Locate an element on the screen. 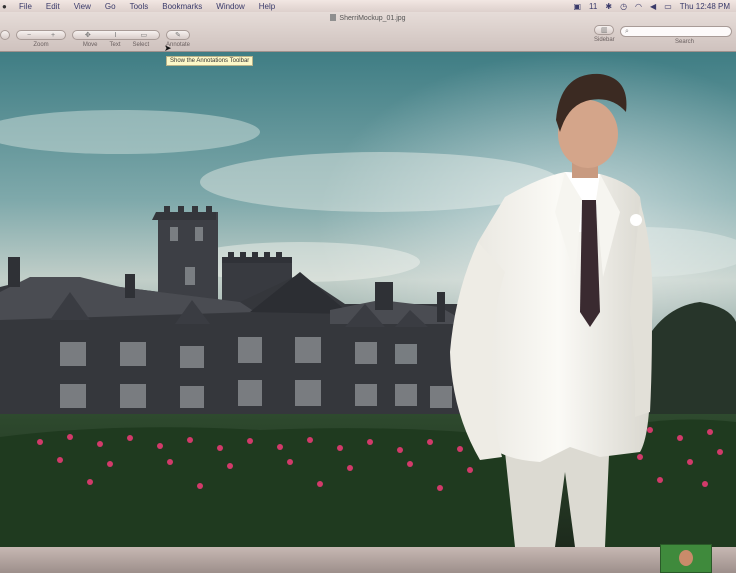 The image size is (736, 573). move-label: Move is located at coordinates (90, 45).